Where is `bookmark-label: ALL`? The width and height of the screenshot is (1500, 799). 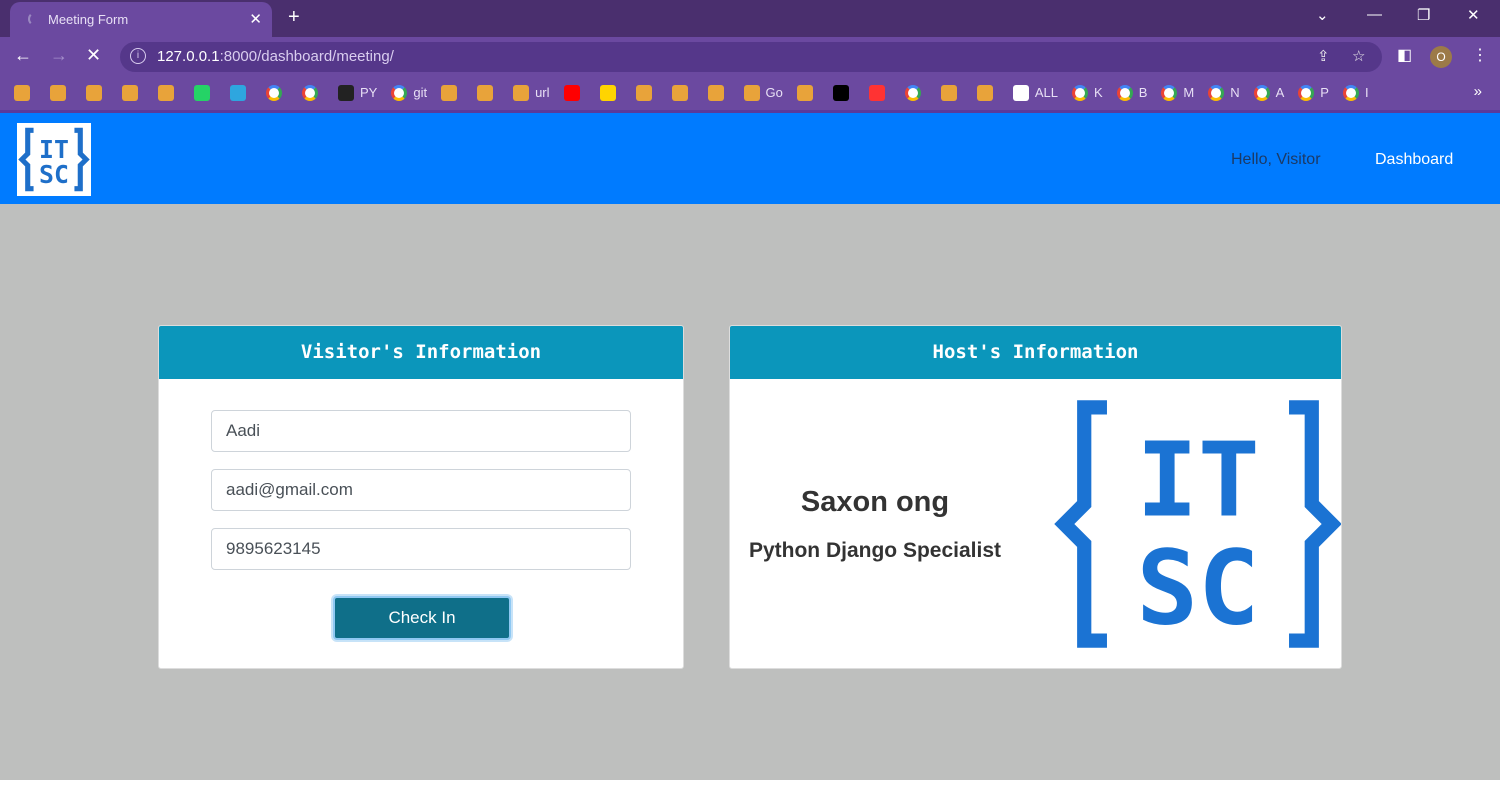
bookmark-label: ALL is located at coordinates (1046, 92).